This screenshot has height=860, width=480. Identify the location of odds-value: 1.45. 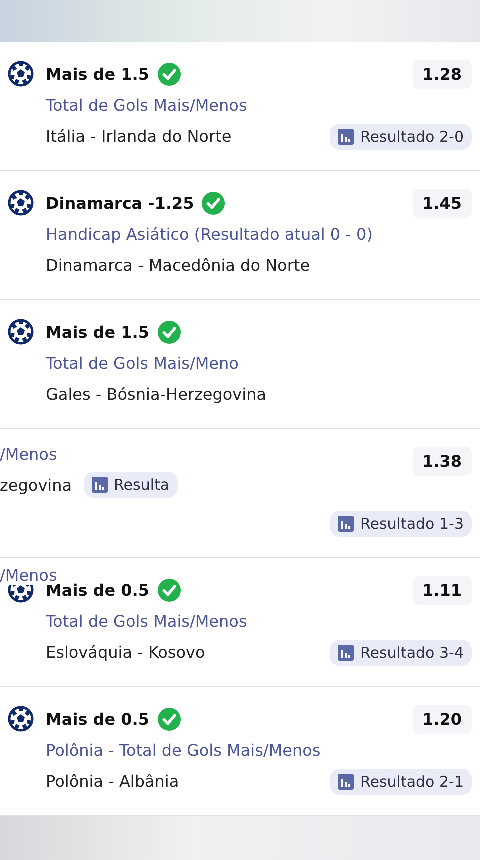
(442, 203).